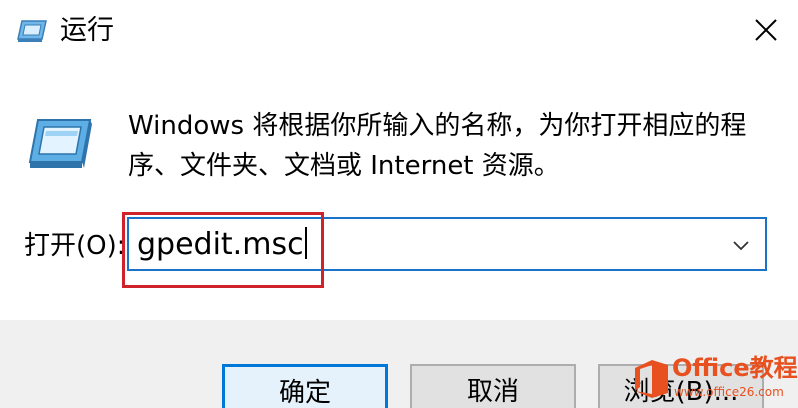  Describe the element at coordinates (305, 243) in the screenshot. I see `text-caret` at that location.